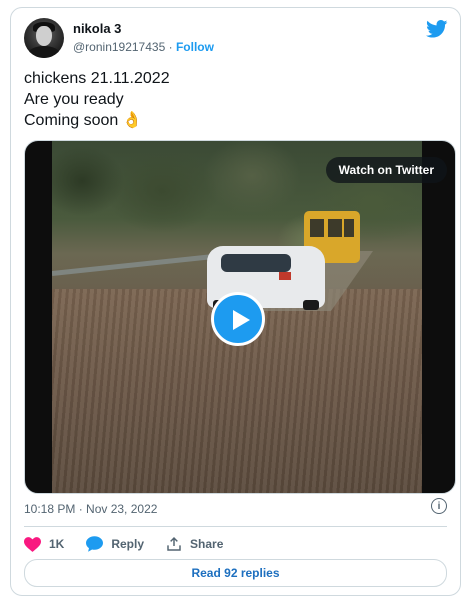 The height and width of the screenshot is (600, 471). Describe the element at coordinates (44, 38) in the screenshot. I see `avatar` at that location.